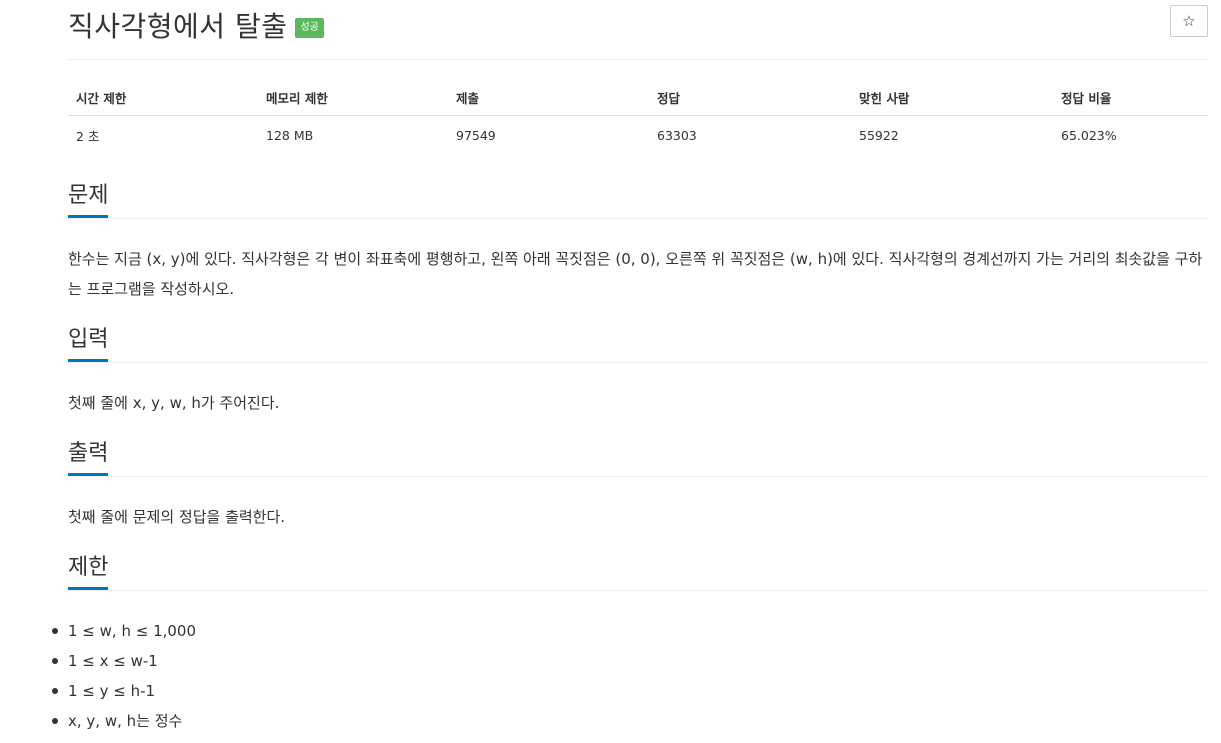  Describe the element at coordinates (88, 572) in the screenshot. I see `section-limits-title: 제한` at that location.